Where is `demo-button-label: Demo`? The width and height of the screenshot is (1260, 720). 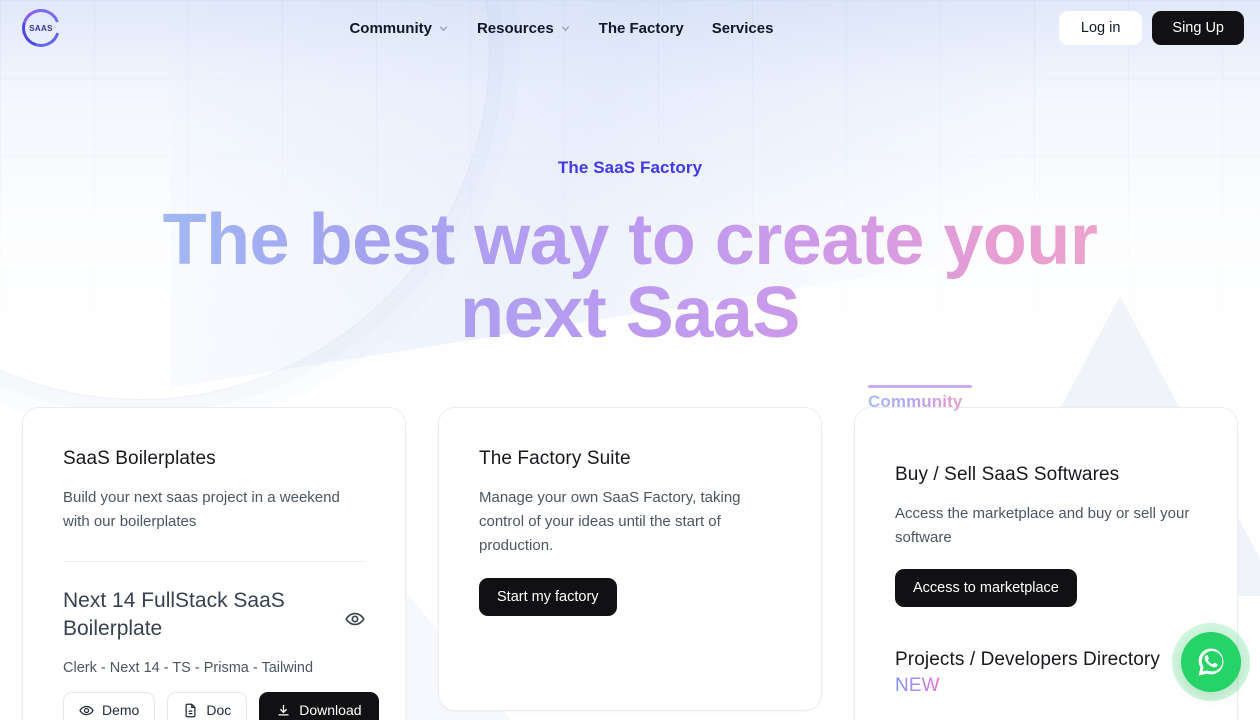
demo-button-label: Demo is located at coordinates (121, 710).